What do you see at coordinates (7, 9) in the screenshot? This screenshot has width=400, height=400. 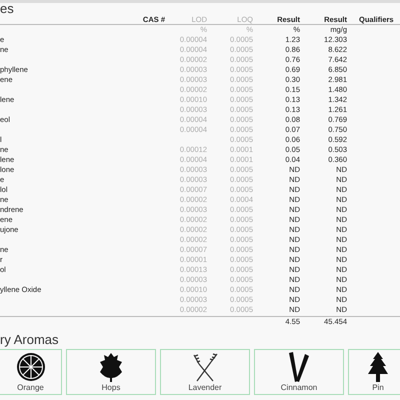 I see `section-title: es` at bounding box center [7, 9].